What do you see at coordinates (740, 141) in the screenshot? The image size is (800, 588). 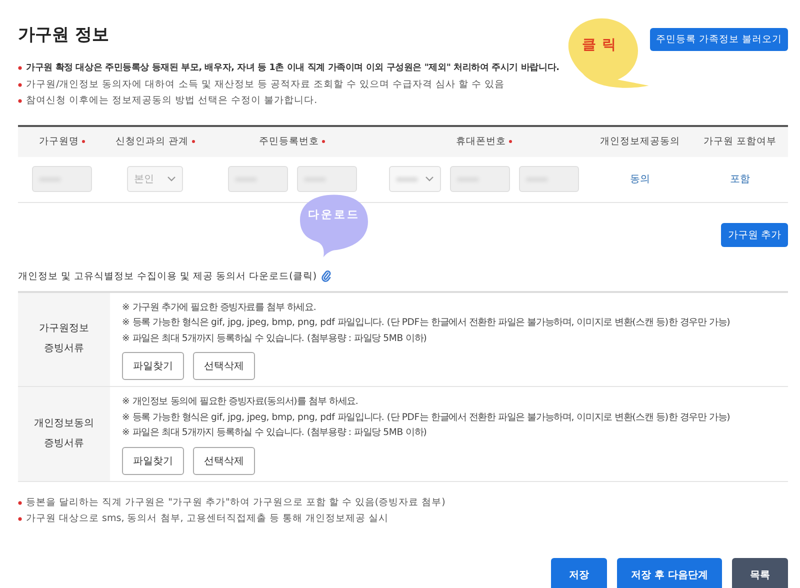 I see `column-header: 가구원 포함여부` at bounding box center [740, 141].